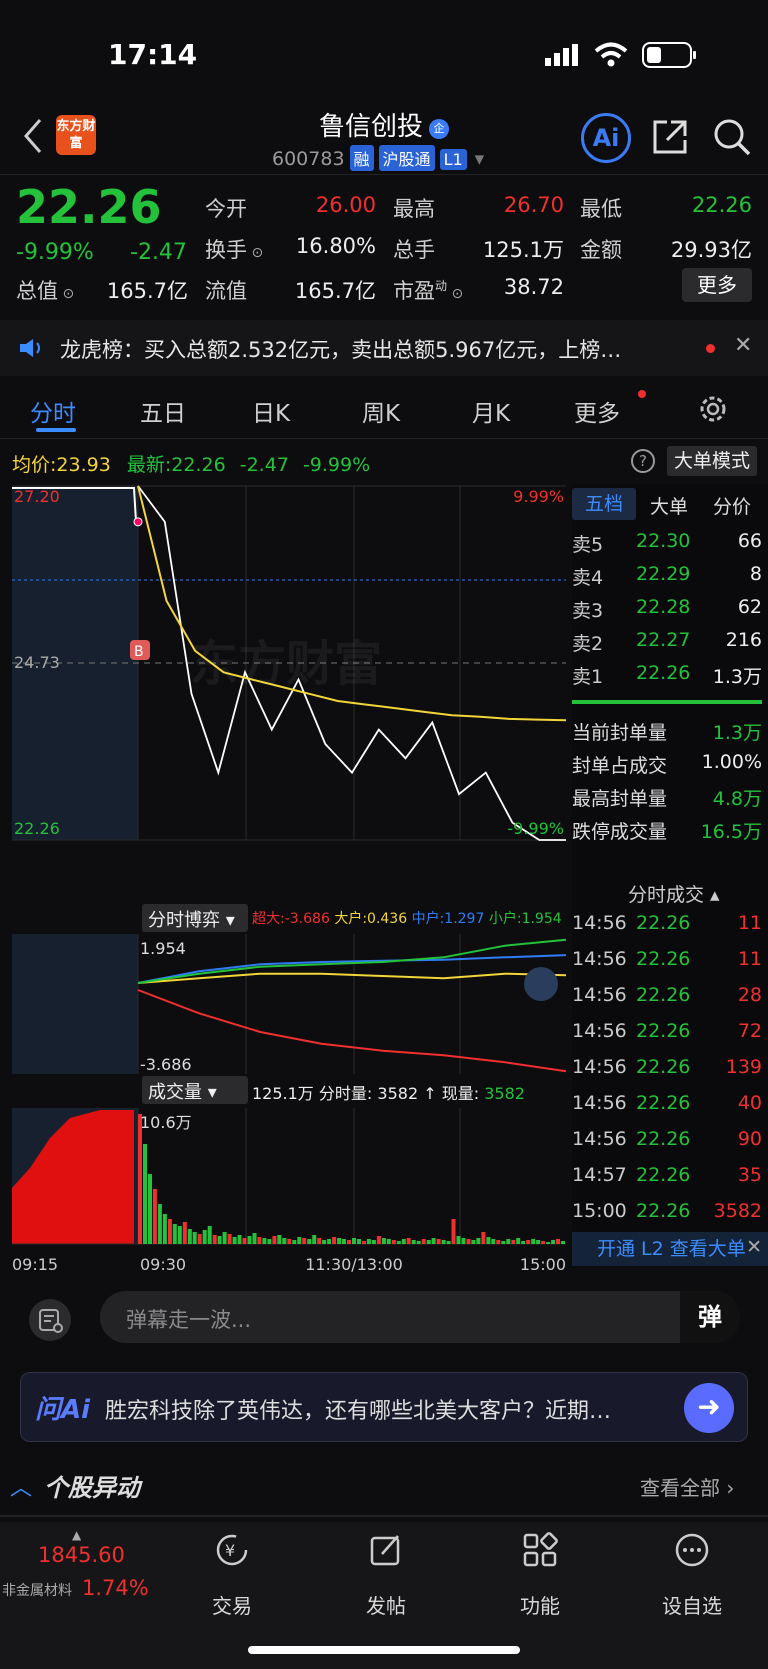  What do you see at coordinates (428, 290) in the screenshot?
I see `pe-label: 市盈动 ⊙` at bounding box center [428, 290].